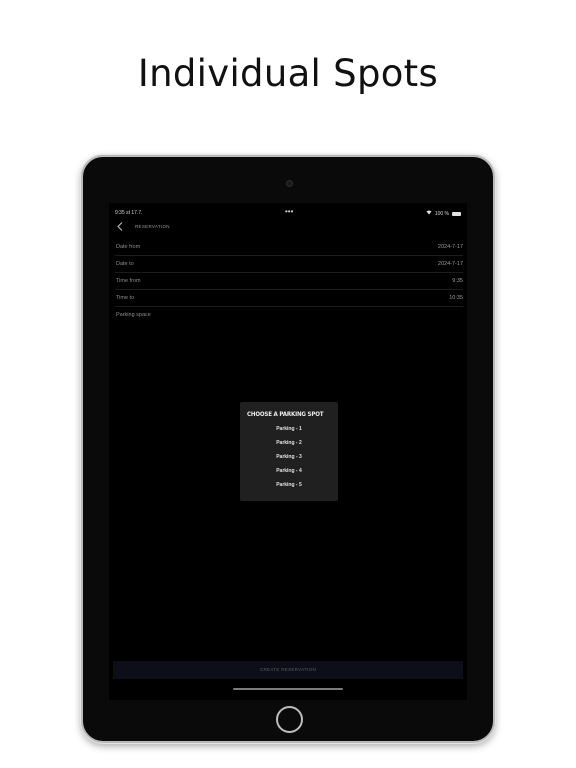 The image size is (576, 768). I want to click on row-value: 10:35, so click(456, 298).